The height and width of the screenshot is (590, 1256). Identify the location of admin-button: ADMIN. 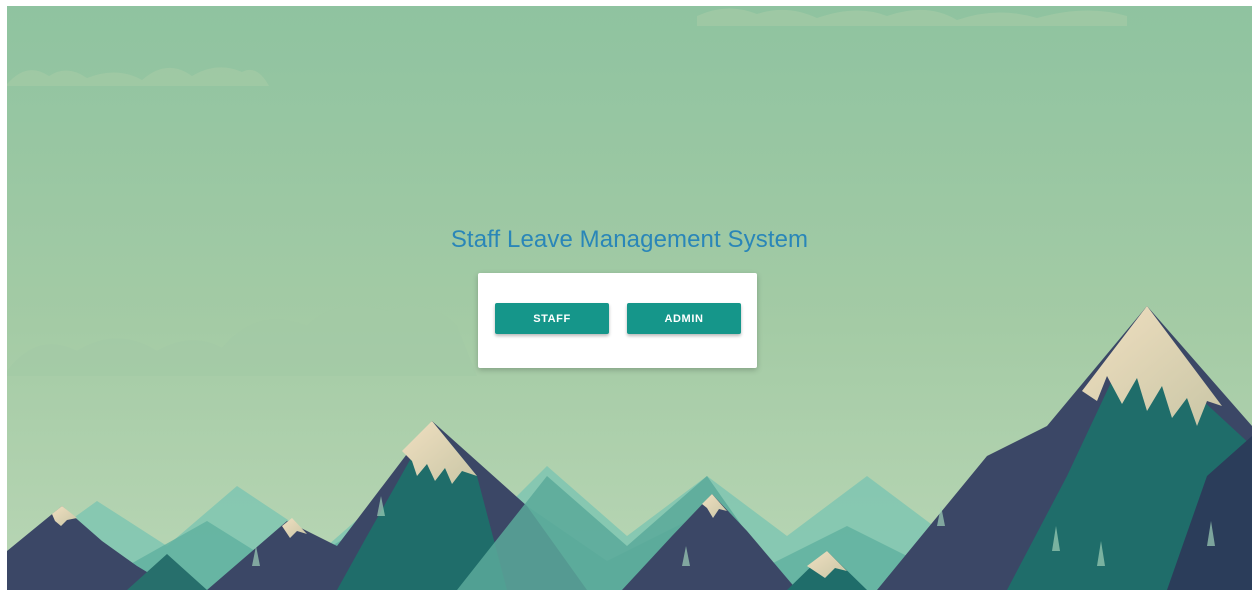
(684, 318).